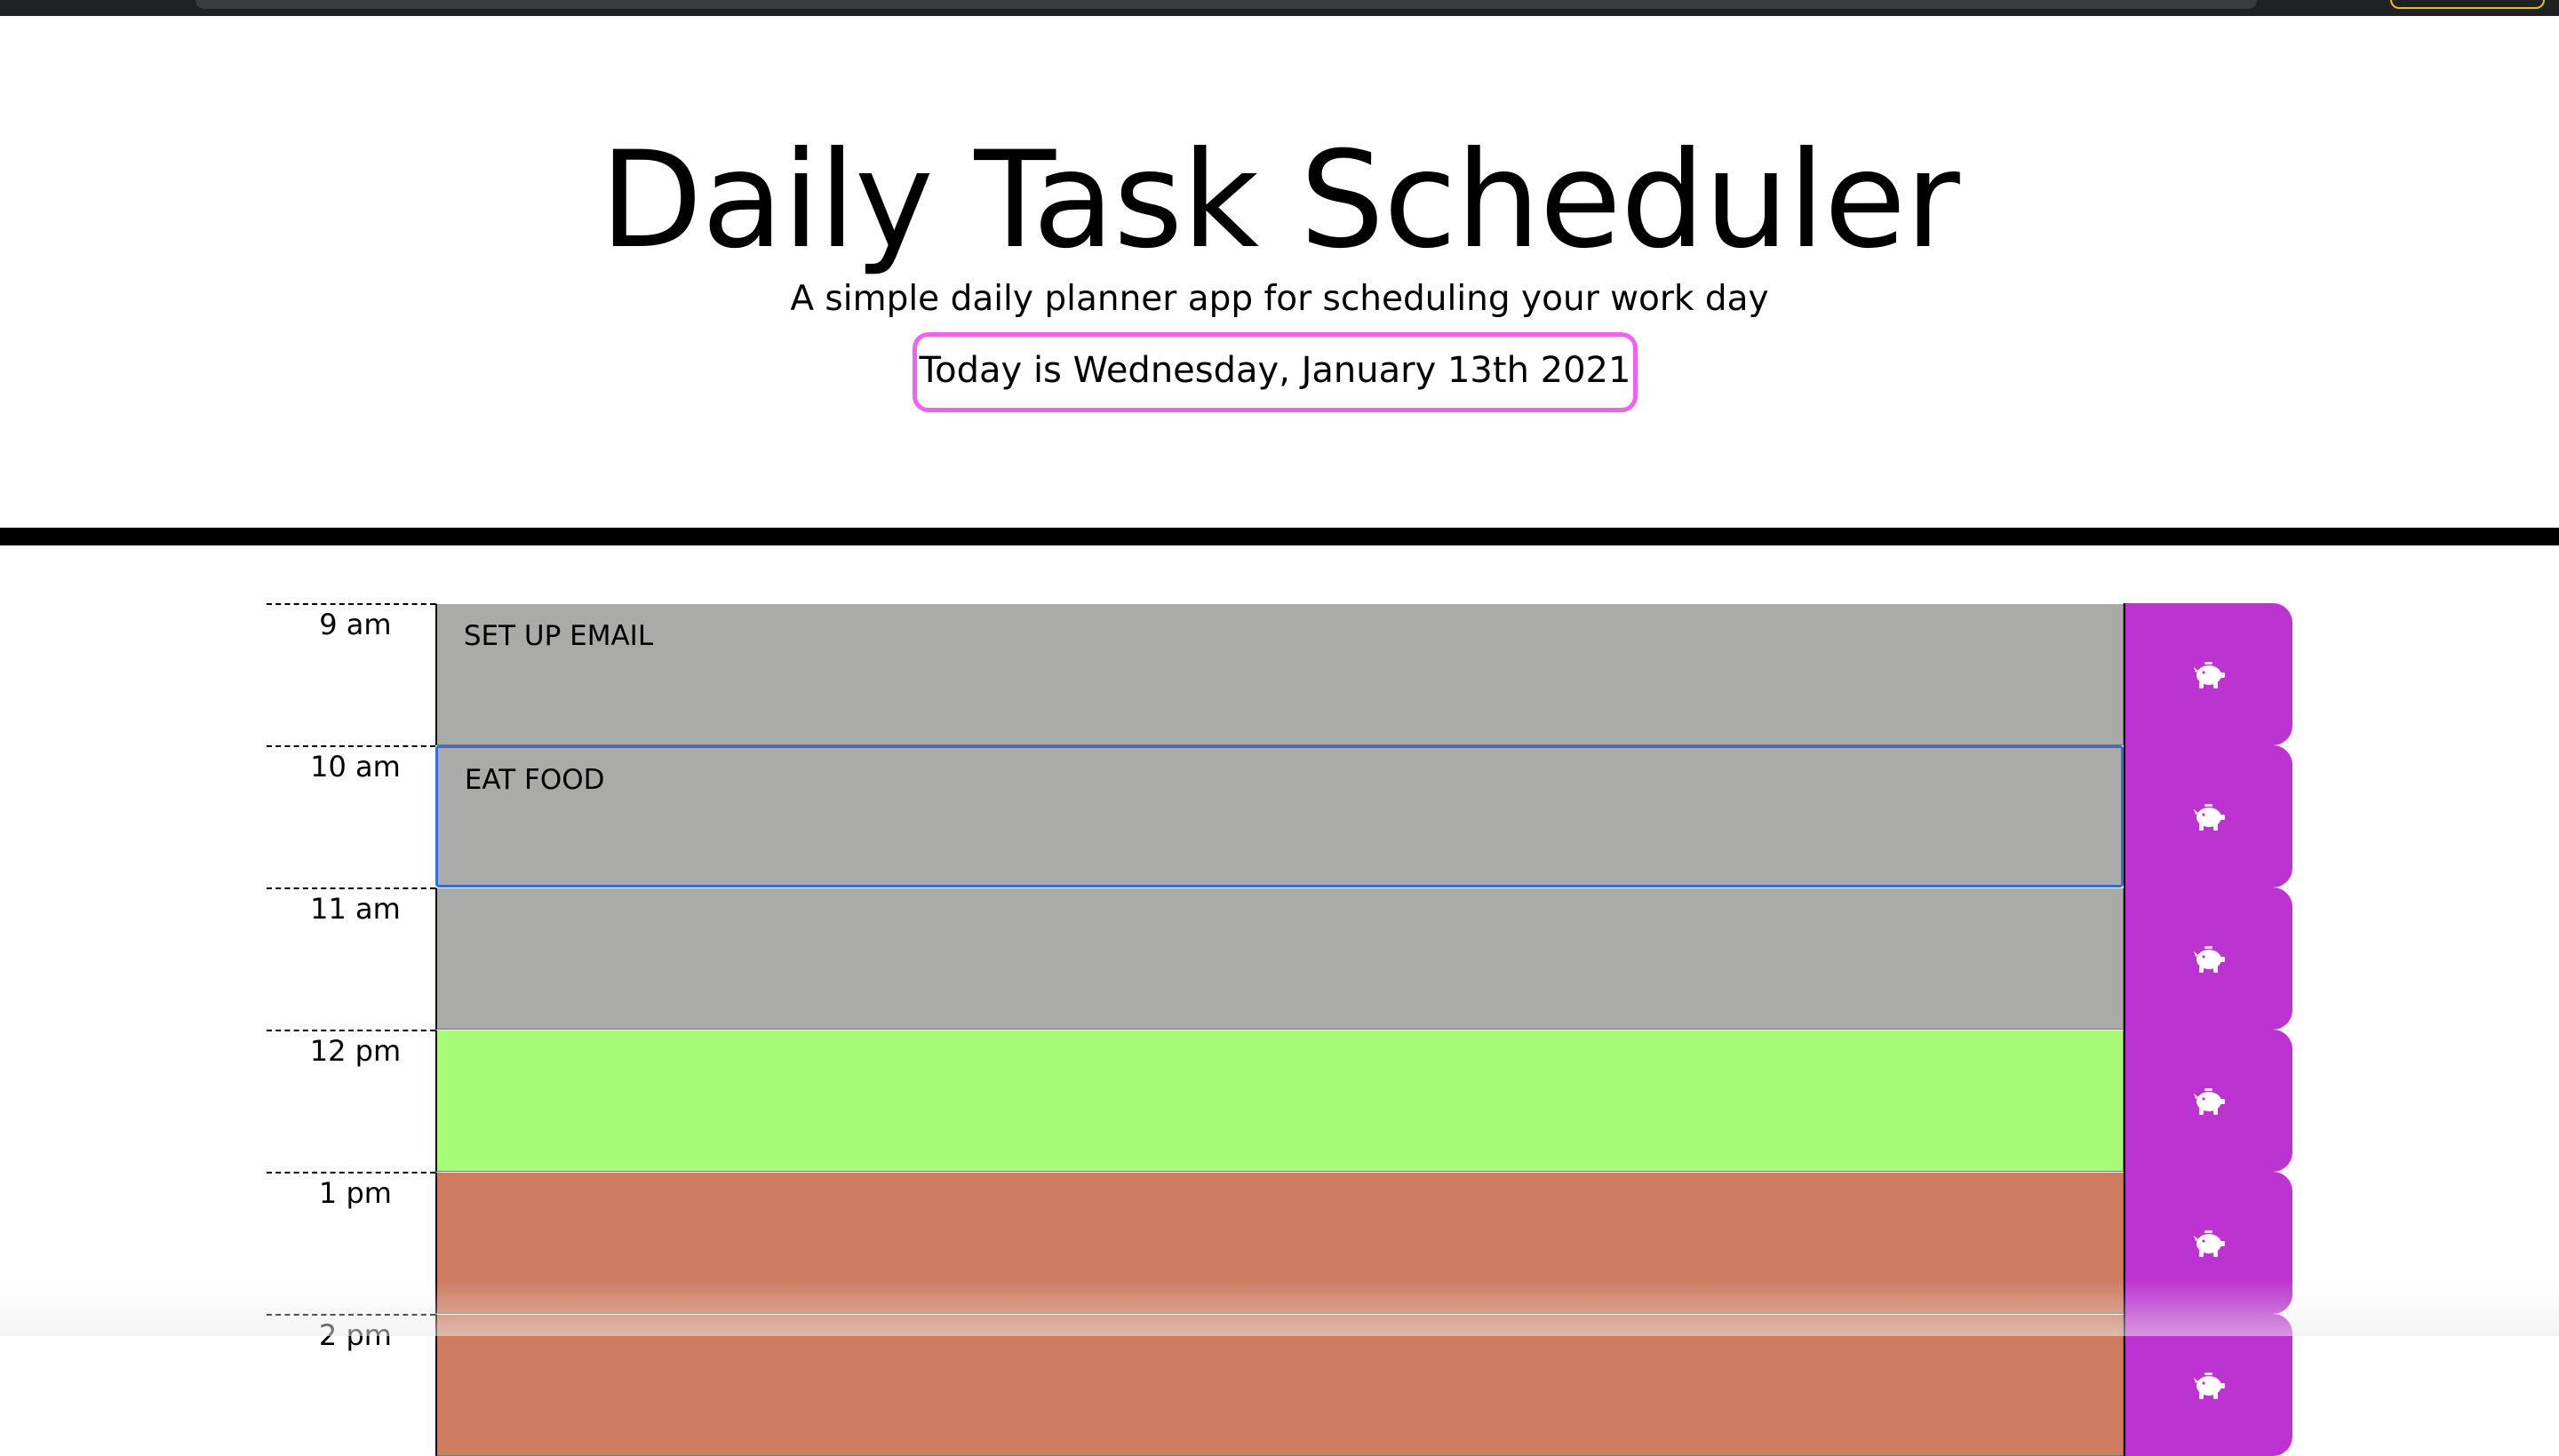 The image size is (2559, 1456). What do you see at coordinates (351, 1101) in the screenshot?
I see `hour-label: 12 pm` at bounding box center [351, 1101].